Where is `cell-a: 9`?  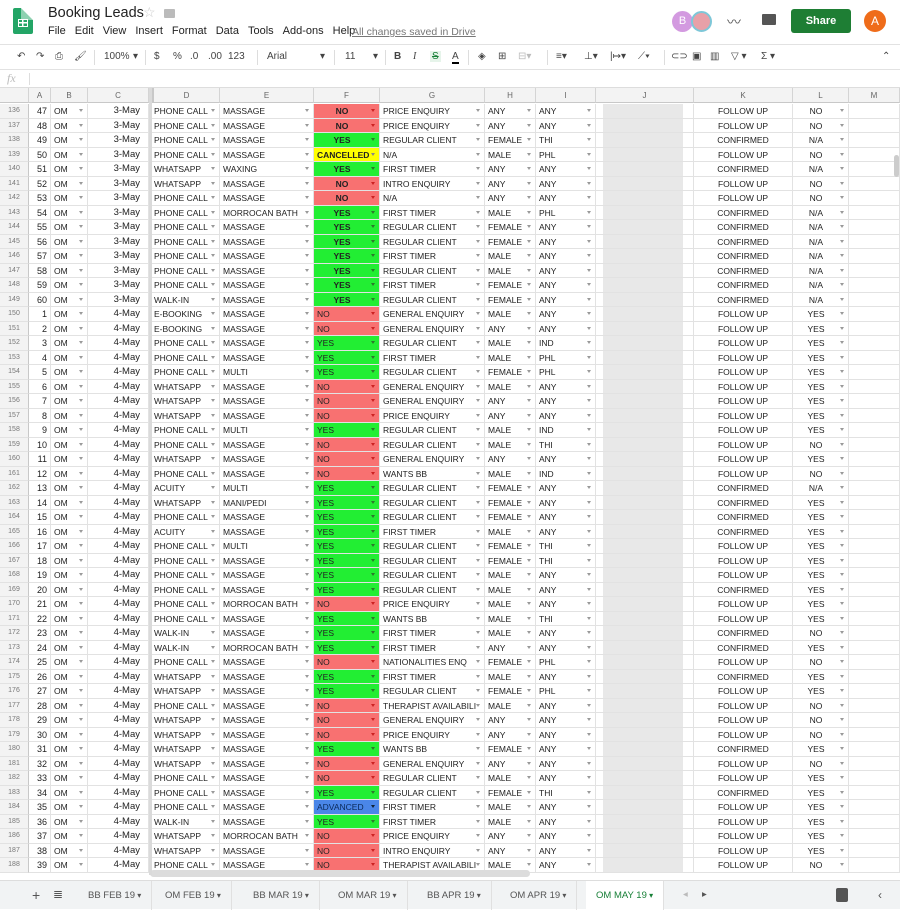
cell-a: 9 is located at coordinates (40, 430).